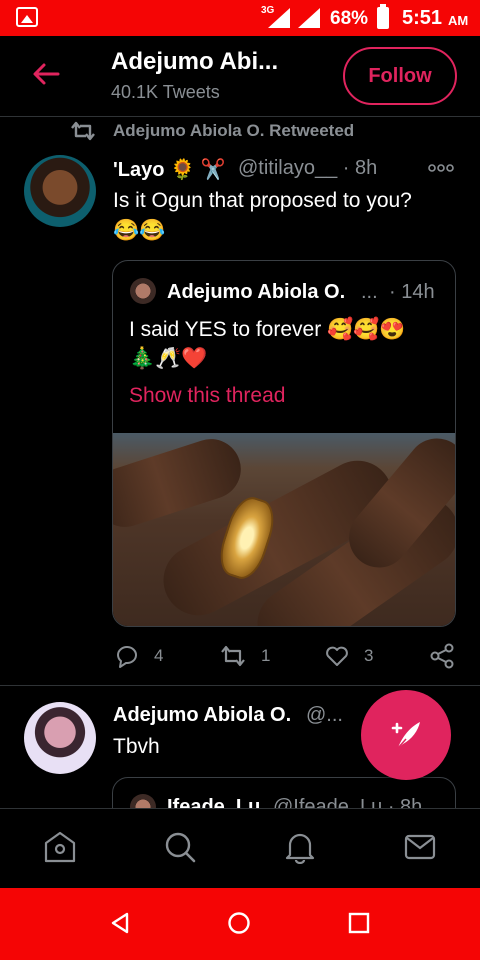 The width and height of the screenshot is (480, 960). What do you see at coordinates (337, 656) in the screenshot?
I see `like-icon` at bounding box center [337, 656].